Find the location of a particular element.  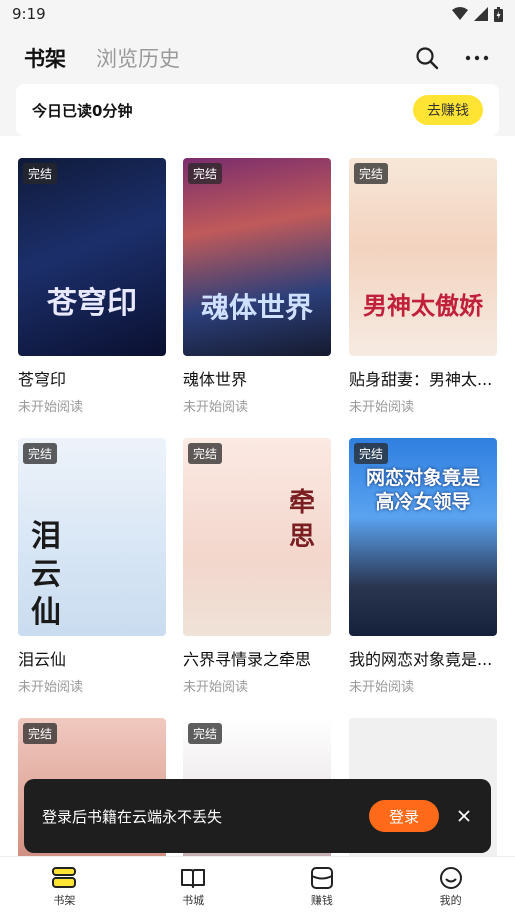

book-item: 完结 男神太傲娇 贴身甜妻：男神太... 未开始阅读 is located at coordinates (423, 286).